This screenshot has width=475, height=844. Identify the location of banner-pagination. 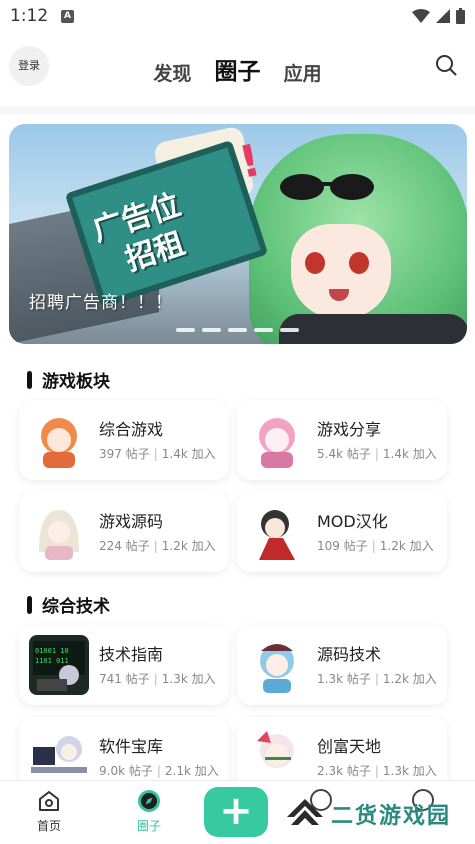
(237, 330).